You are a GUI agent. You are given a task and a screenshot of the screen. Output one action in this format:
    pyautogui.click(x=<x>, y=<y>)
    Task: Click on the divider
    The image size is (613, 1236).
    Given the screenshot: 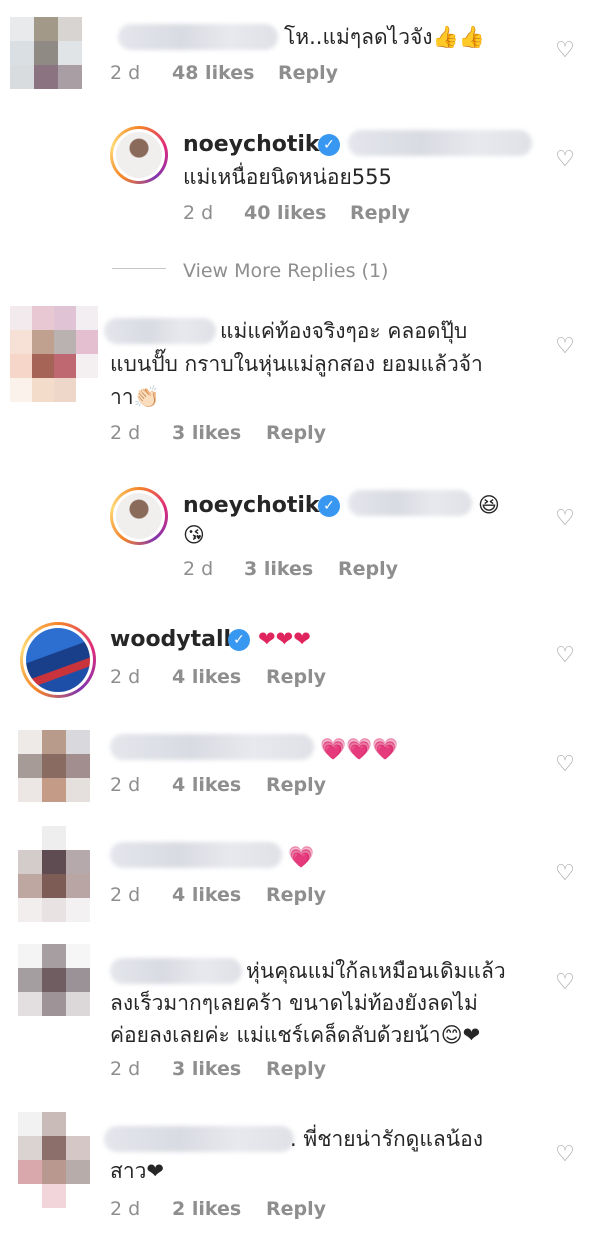 What is the action you would take?
    pyautogui.click(x=139, y=268)
    